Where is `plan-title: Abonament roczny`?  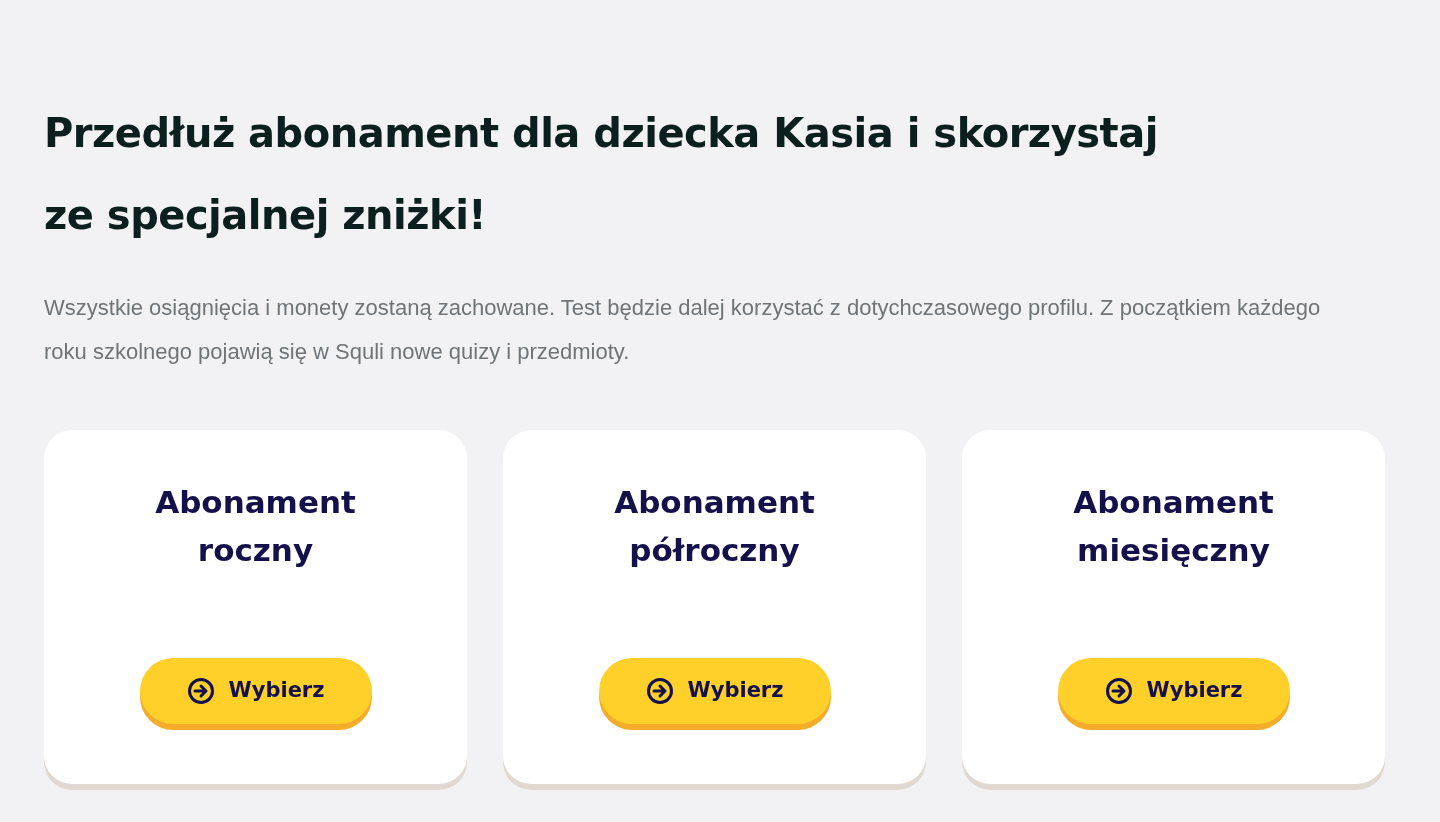
plan-title: Abonament roczny is located at coordinates (255, 526).